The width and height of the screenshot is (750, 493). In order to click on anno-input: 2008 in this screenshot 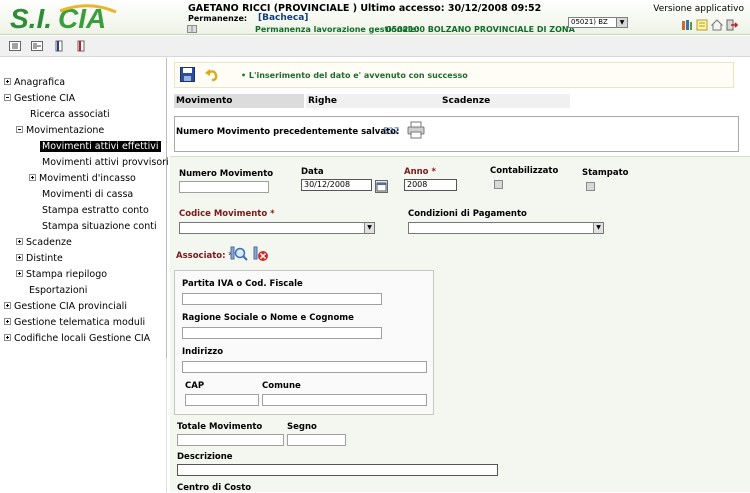, I will do `click(430, 185)`.